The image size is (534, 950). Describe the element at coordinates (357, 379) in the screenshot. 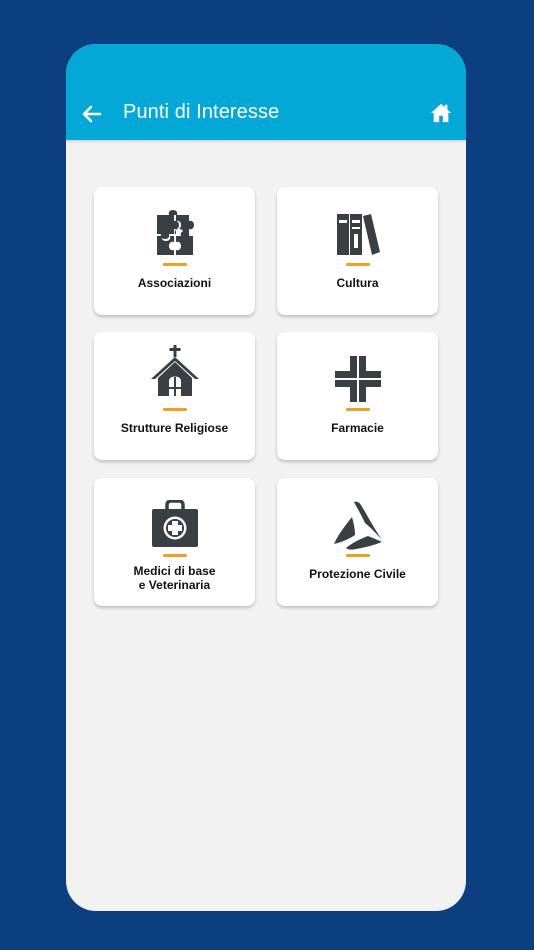

I see `pharmacy-cross-icon` at that location.